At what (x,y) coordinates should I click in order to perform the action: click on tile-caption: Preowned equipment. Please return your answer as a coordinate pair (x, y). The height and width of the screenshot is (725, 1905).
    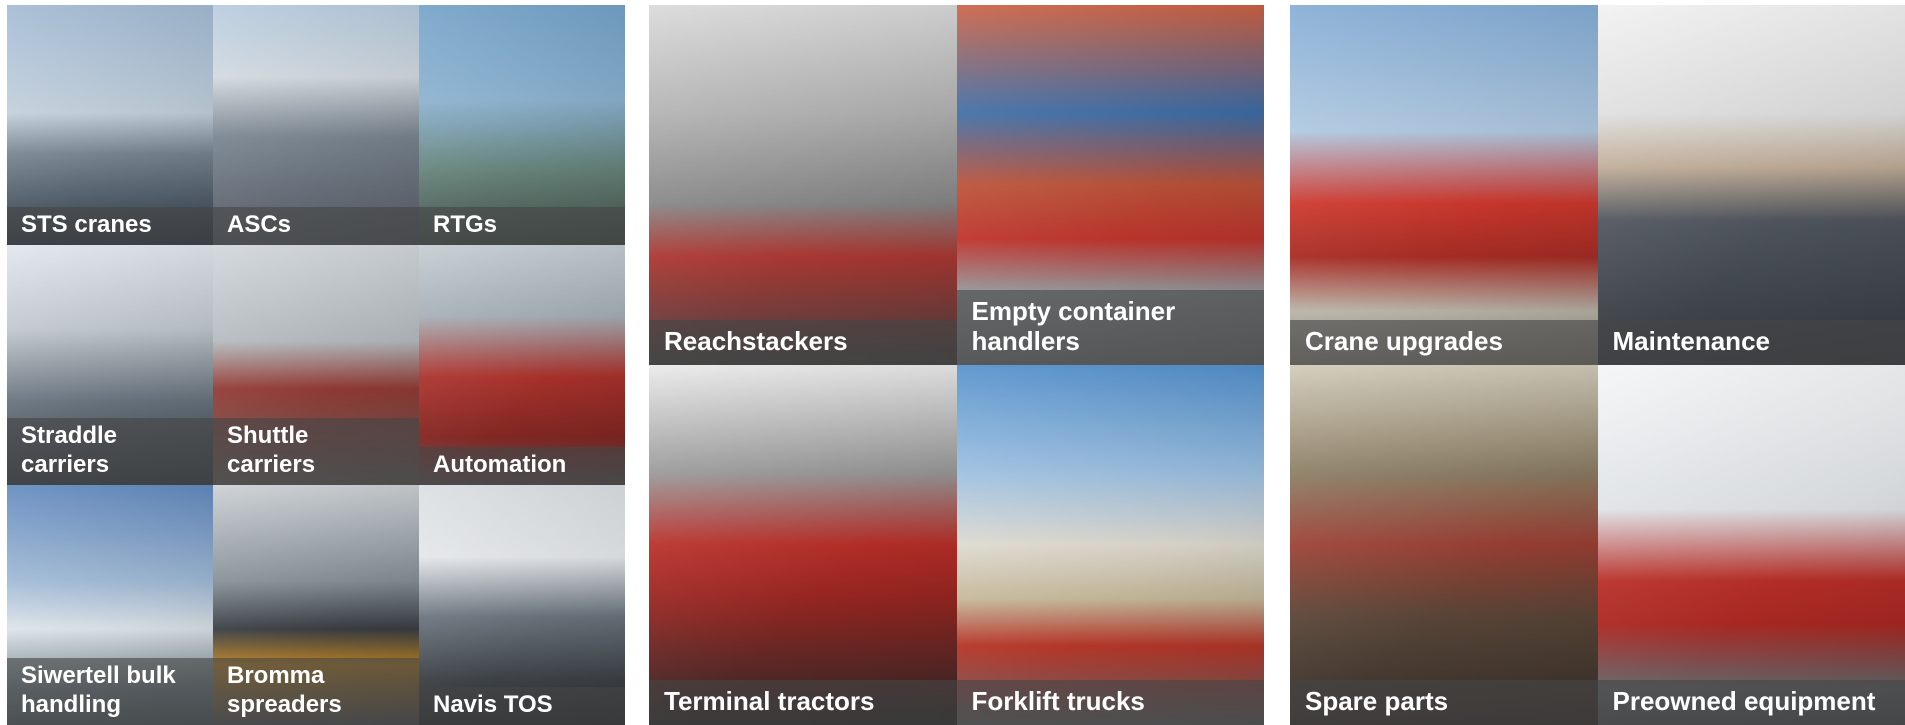
    Looking at the image, I should click on (1751, 702).